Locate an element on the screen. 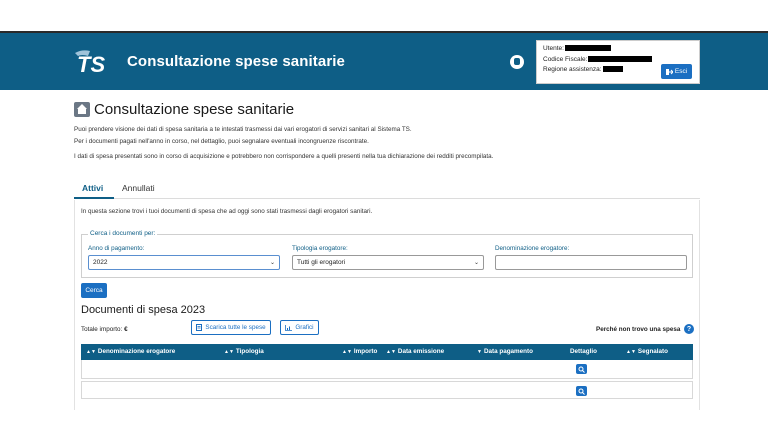 The image size is (768, 432). redacted-user is located at coordinates (587, 48).